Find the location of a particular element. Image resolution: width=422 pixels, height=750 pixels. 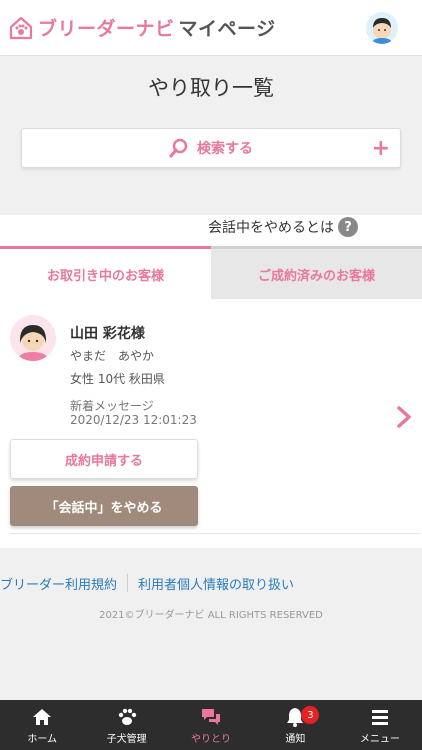

tab-in-progress: お取引き中のお客様 is located at coordinates (105, 272).